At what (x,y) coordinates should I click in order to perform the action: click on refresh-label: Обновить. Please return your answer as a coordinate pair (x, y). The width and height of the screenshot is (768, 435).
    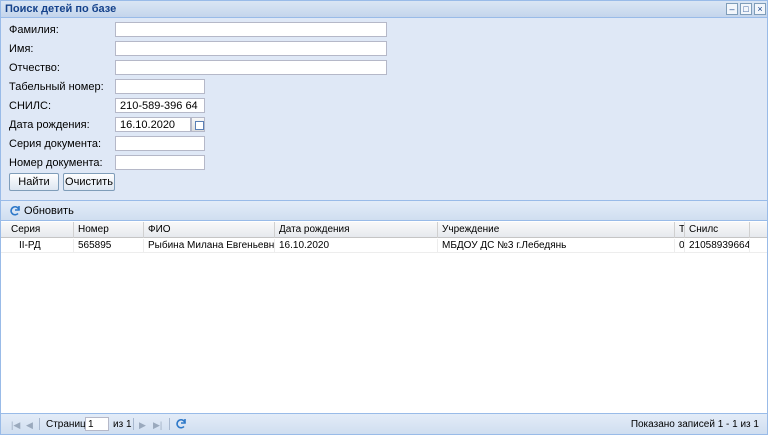
    Looking at the image, I should click on (49, 211).